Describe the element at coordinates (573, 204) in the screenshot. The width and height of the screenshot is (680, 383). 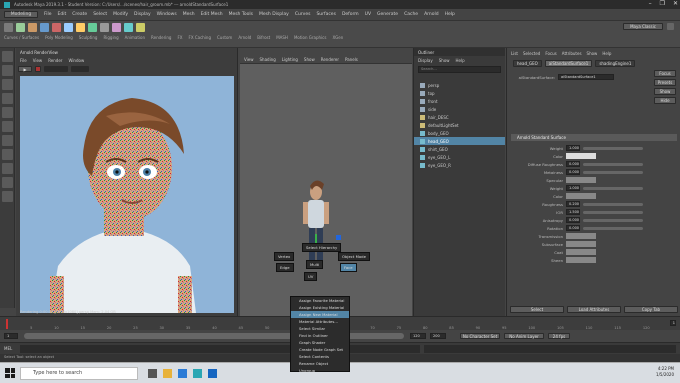
I see `attr-value-field: 0.200` at that location.